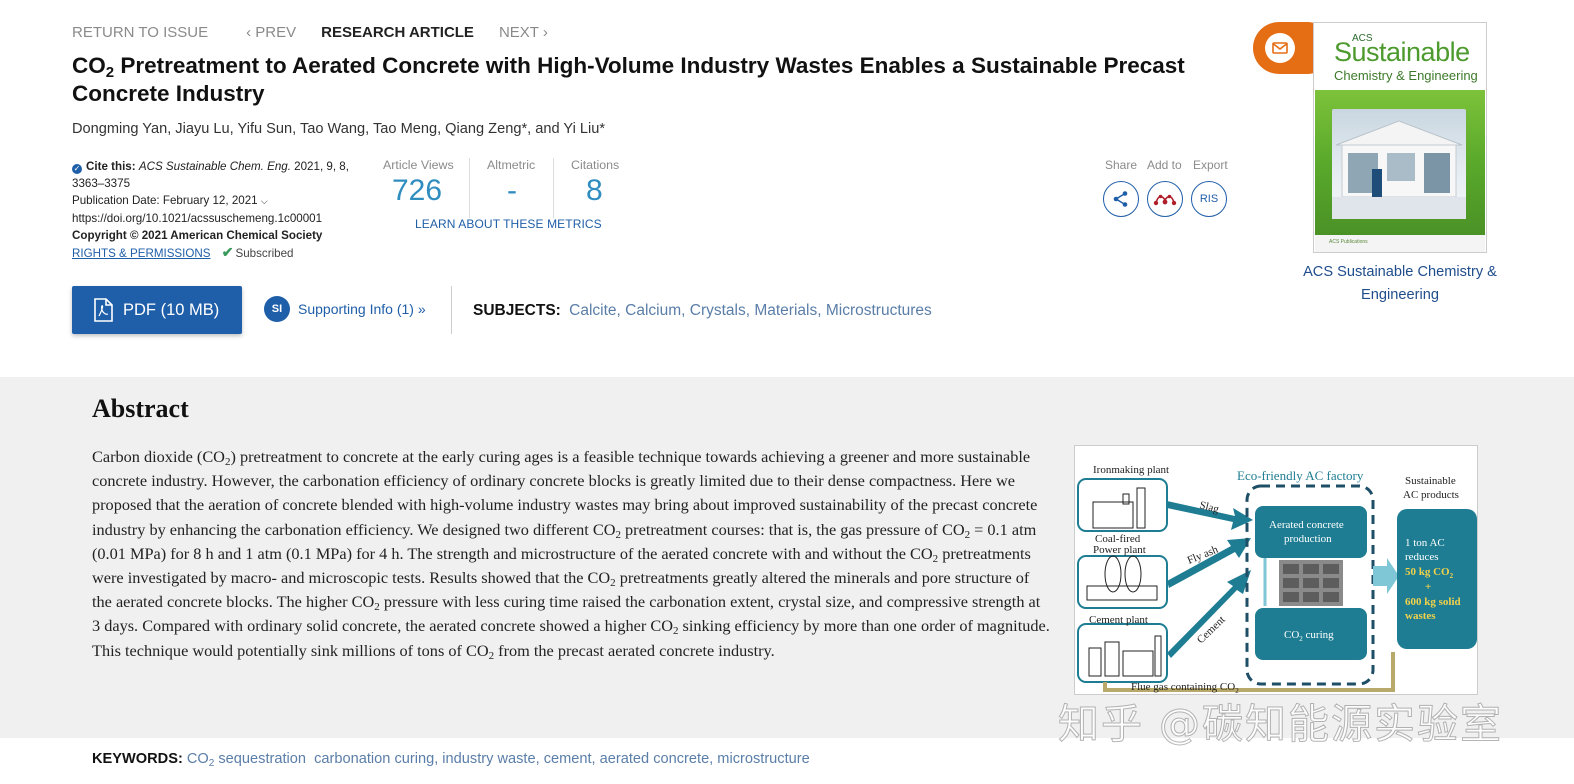 The height and width of the screenshot is (784, 1574). I want to click on toc-plus: +, so click(1428, 587).